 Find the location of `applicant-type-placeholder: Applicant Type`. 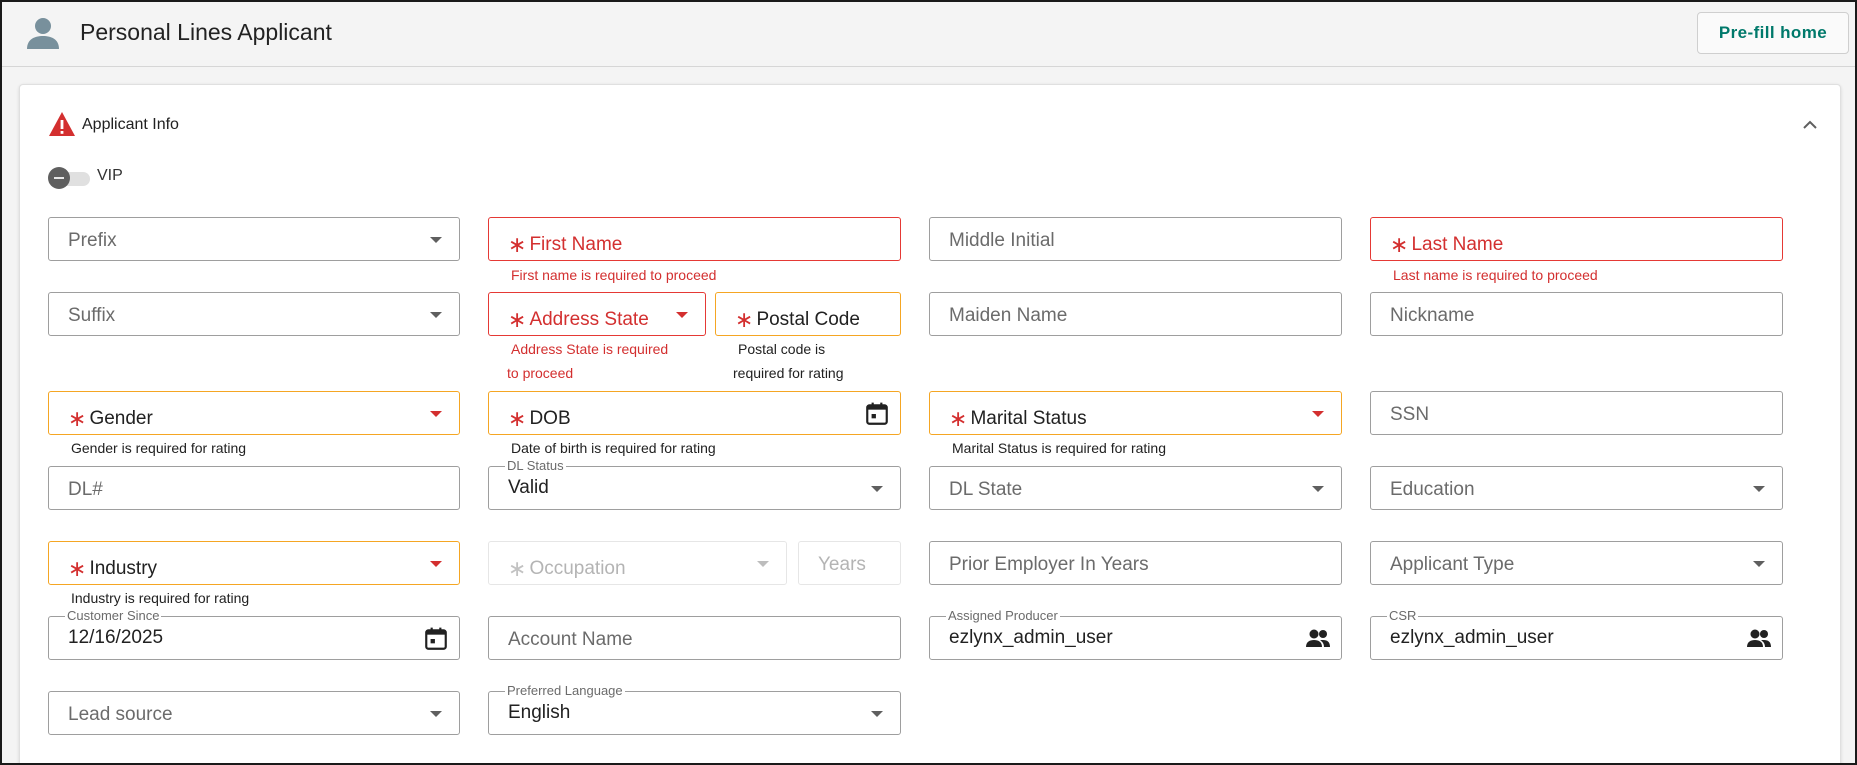

applicant-type-placeholder: Applicant Type is located at coordinates (1452, 564).